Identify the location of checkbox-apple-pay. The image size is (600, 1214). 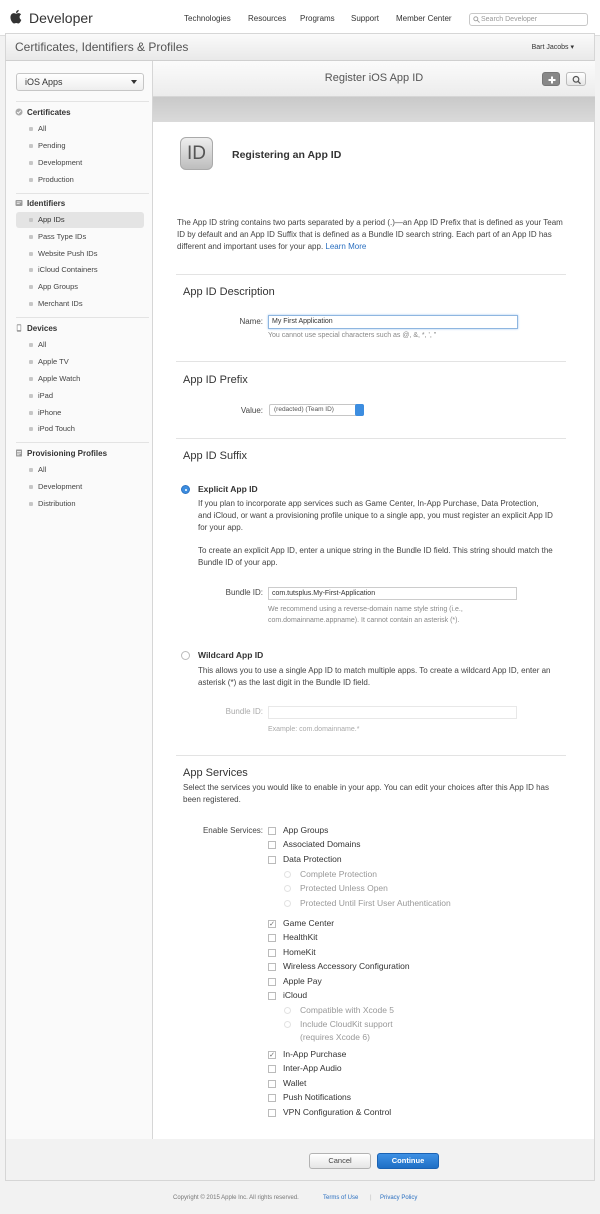
(272, 982).